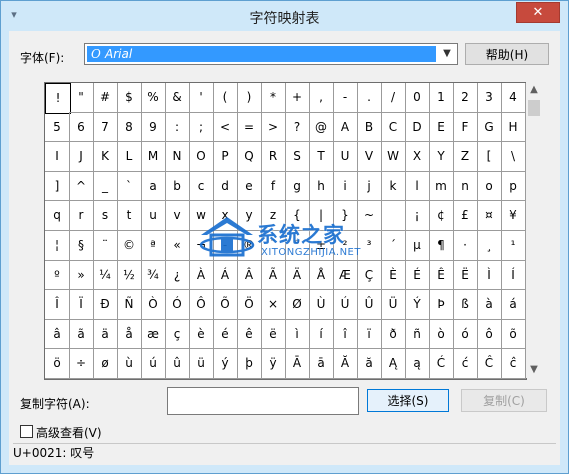 This screenshot has height=474, width=569. Describe the element at coordinates (369, 246) in the screenshot. I see `char-cell: ³` at that location.